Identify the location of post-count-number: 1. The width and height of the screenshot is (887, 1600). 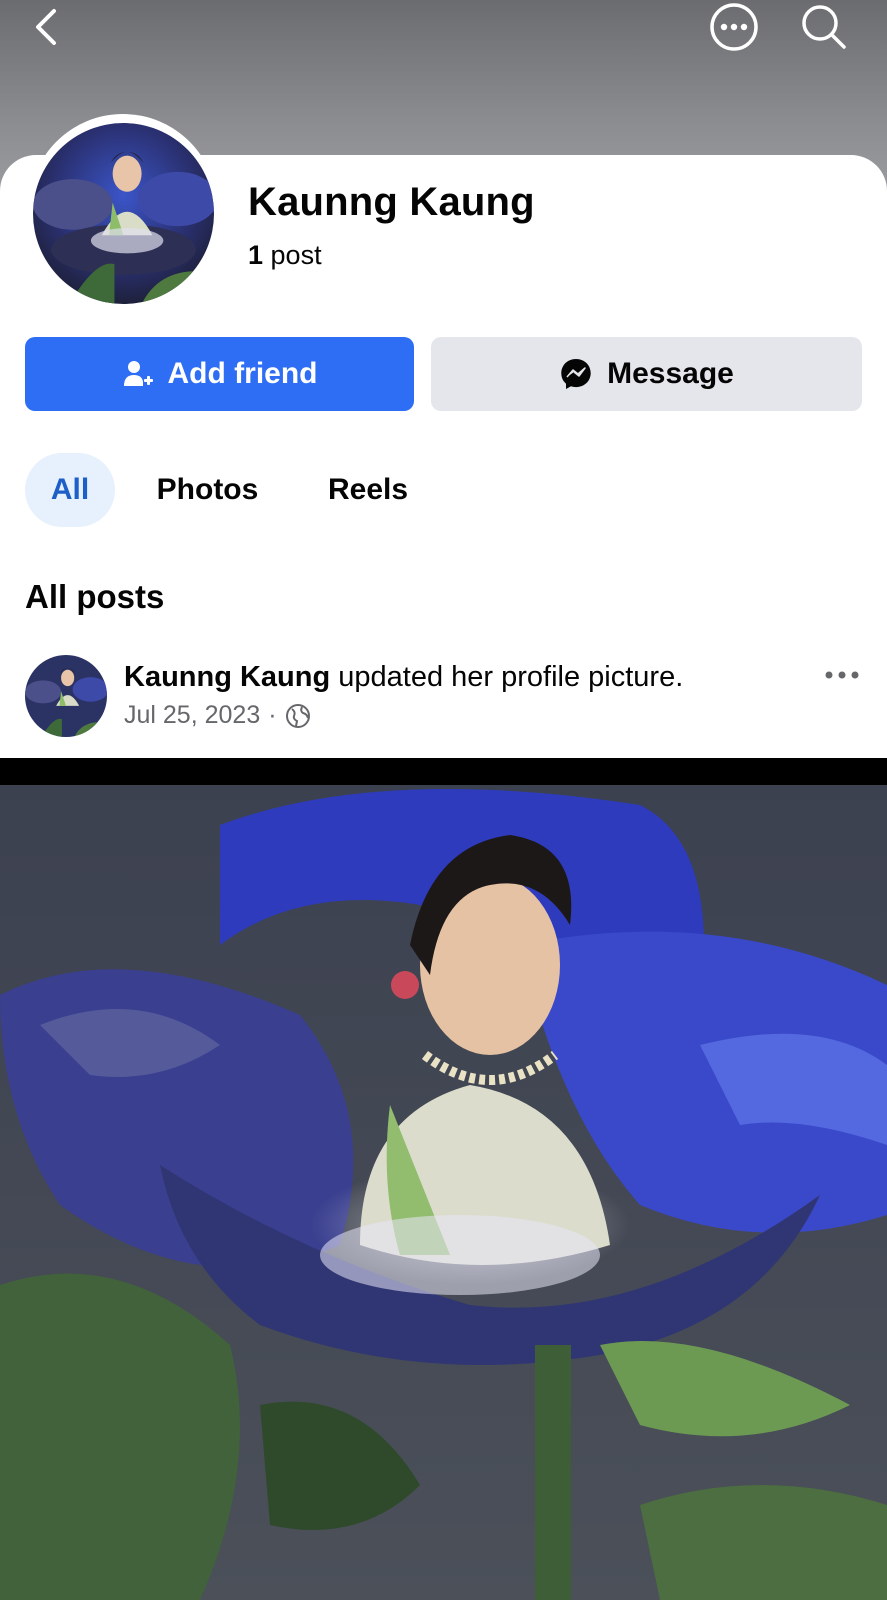
(256, 255).